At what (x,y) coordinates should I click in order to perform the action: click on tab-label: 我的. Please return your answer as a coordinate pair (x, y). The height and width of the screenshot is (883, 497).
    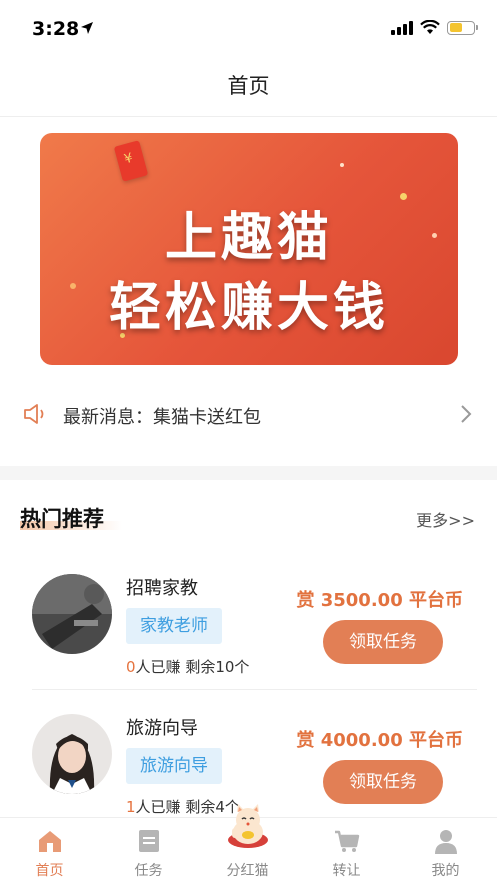
    Looking at the image, I should click on (445, 871).